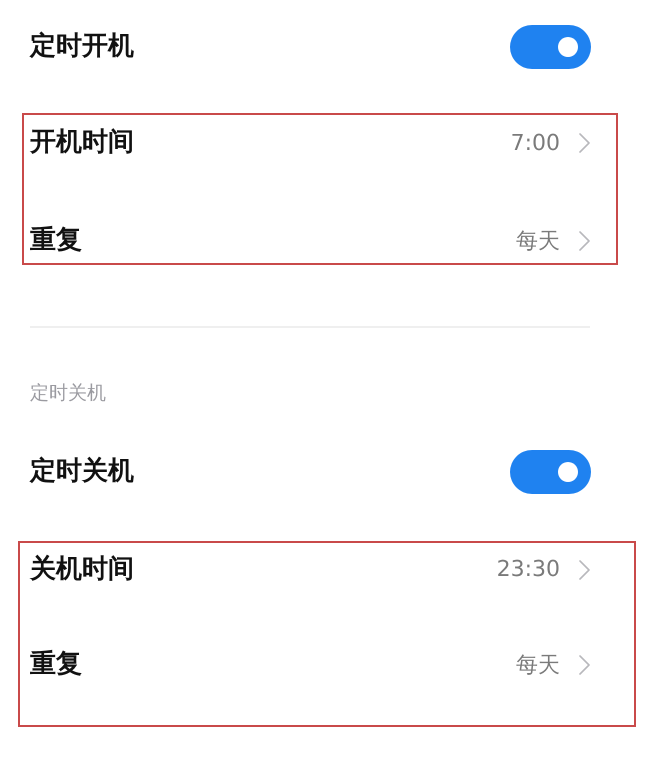 This screenshot has width=664, height=758. Describe the element at coordinates (528, 569) in the screenshot. I see `setting-value: 23:30` at that location.